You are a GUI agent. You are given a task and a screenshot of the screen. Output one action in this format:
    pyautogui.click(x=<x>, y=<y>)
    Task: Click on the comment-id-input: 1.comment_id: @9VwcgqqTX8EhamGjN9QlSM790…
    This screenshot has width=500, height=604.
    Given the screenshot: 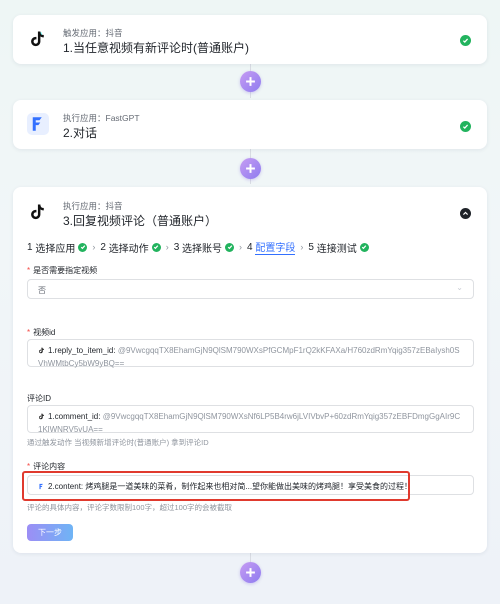 What is the action you would take?
    pyautogui.click(x=250, y=419)
    